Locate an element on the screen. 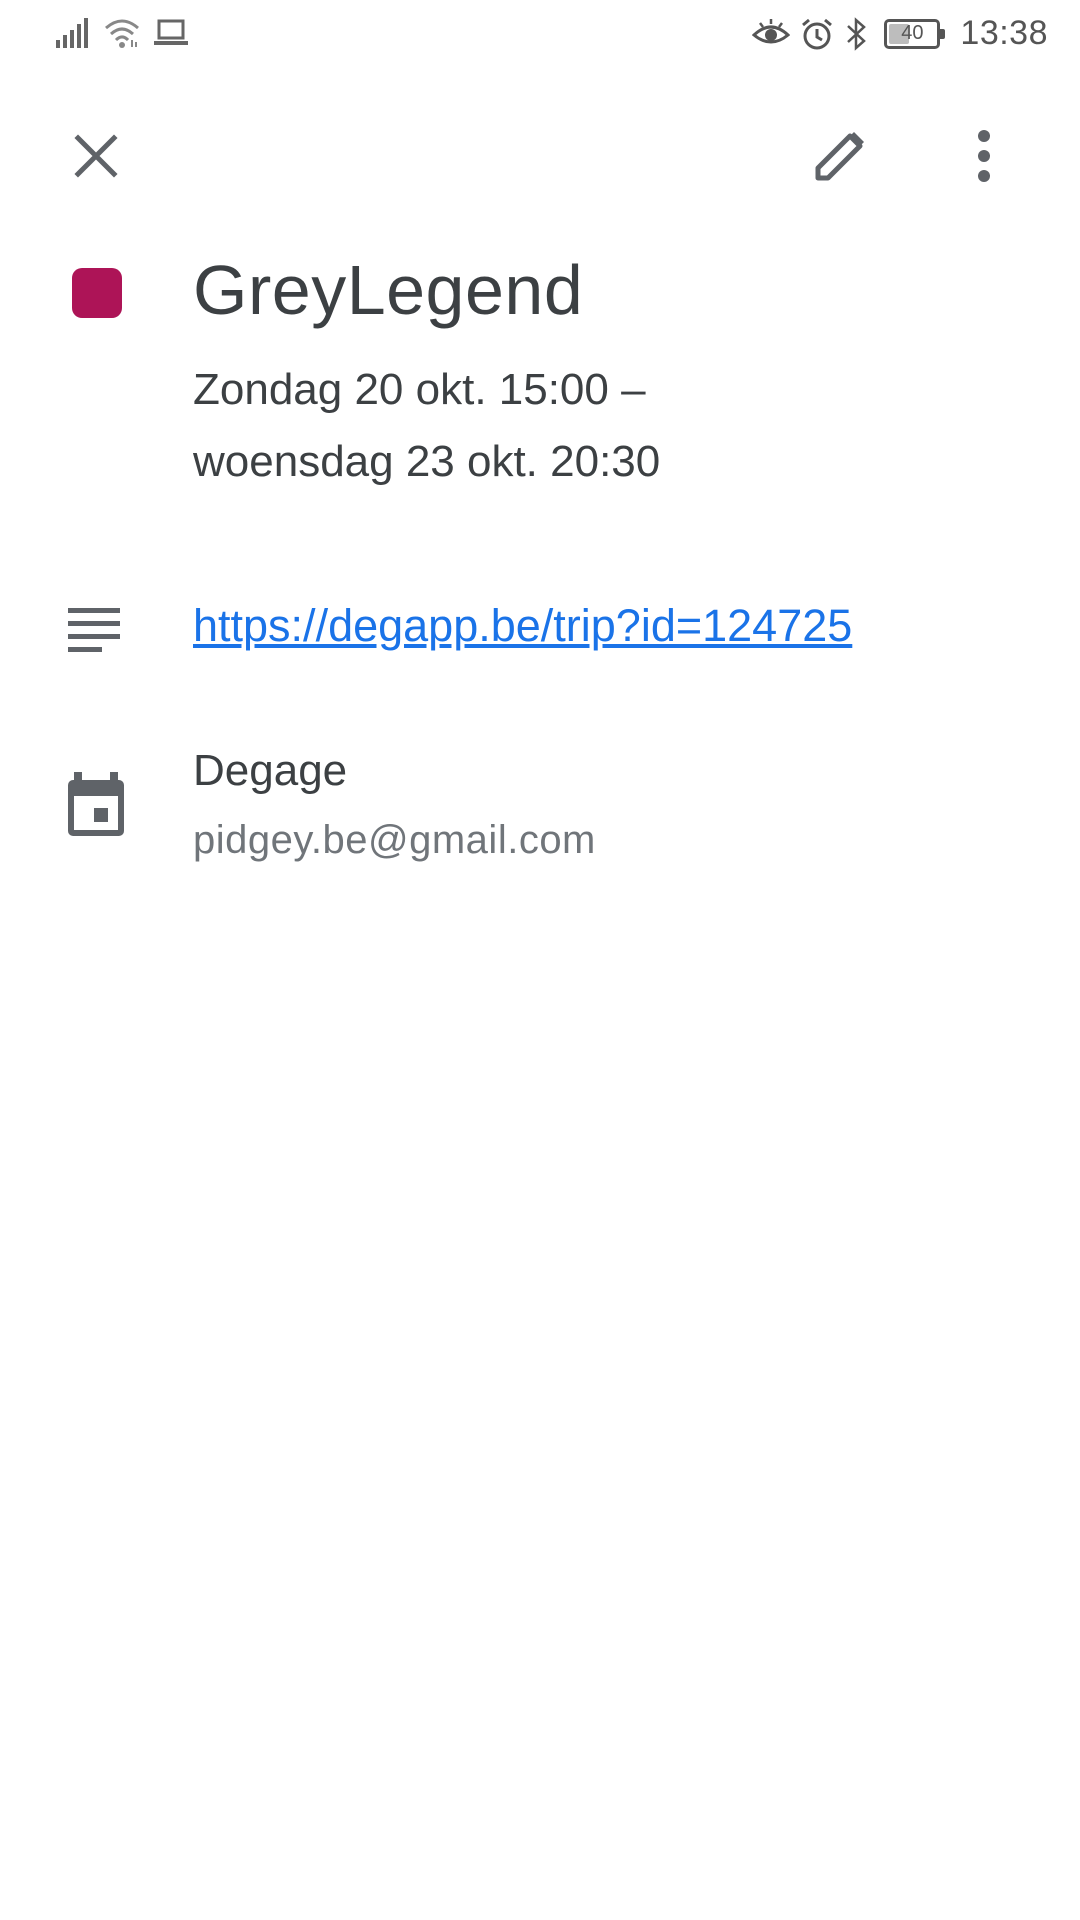 This screenshot has height=1920, width=1080. alarm-icon is located at coordinates (817, 34).